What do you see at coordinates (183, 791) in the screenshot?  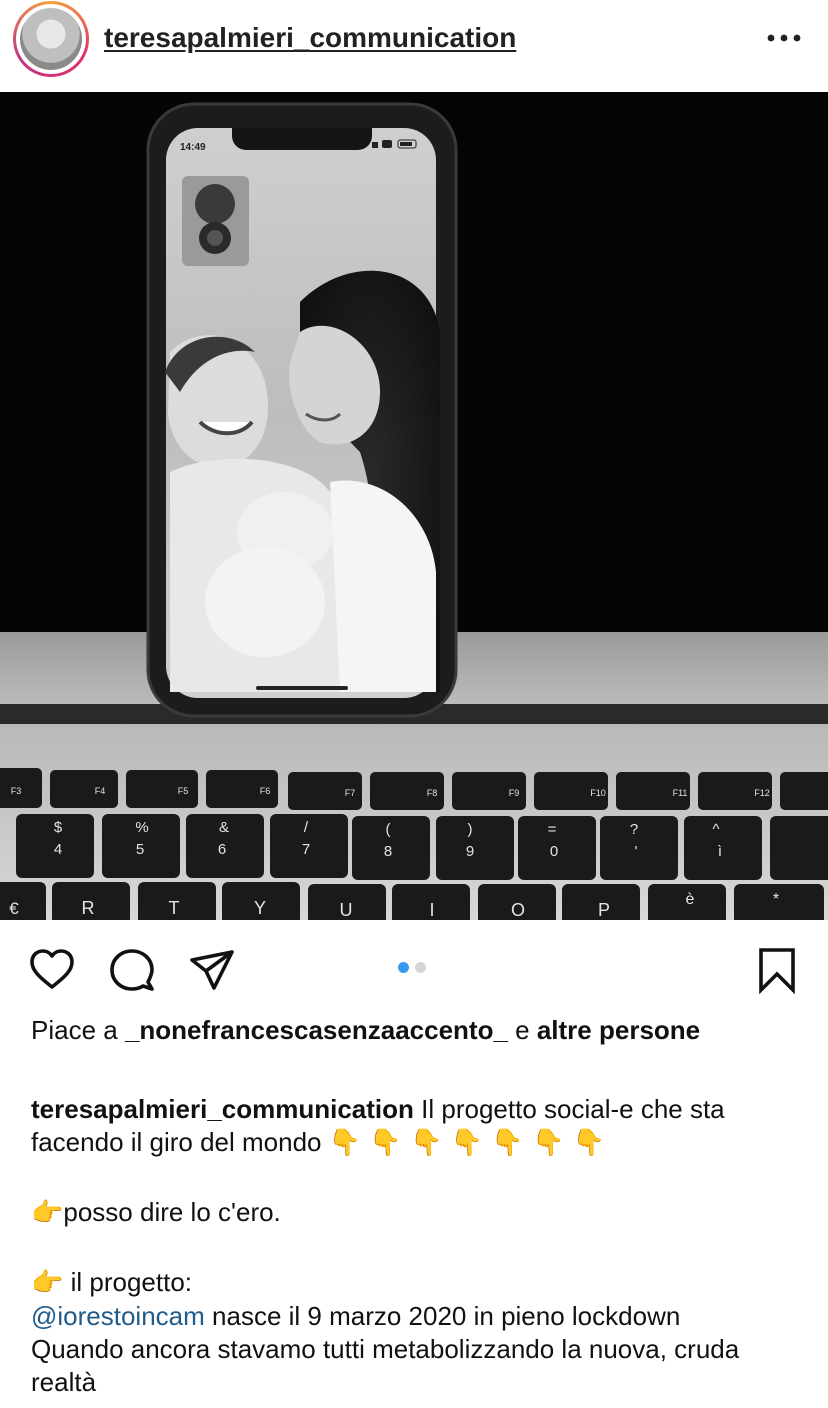 I see `key-label: F5` at bounding box center [183, 791].